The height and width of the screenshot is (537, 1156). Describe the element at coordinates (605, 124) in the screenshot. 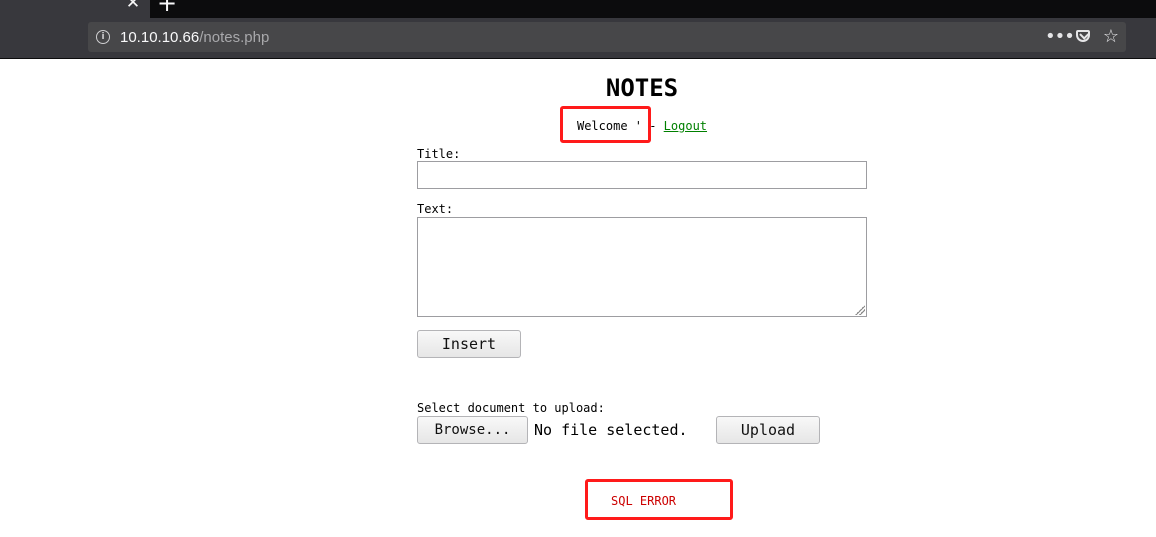

I see `welcome-highlight-box` at that location.